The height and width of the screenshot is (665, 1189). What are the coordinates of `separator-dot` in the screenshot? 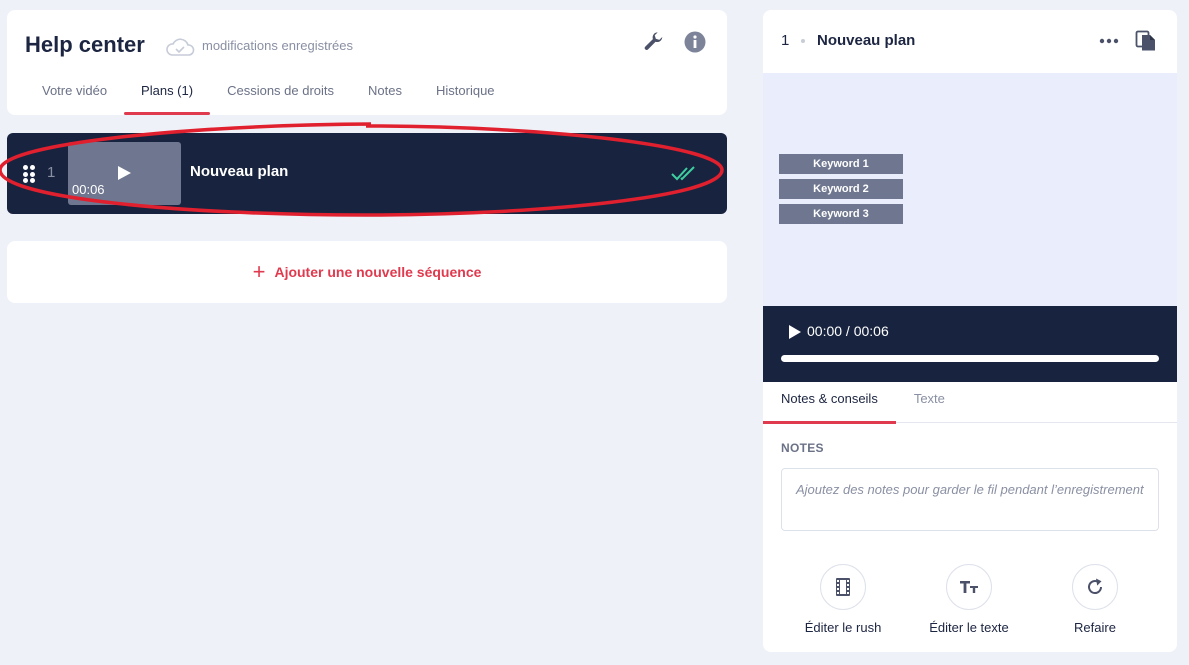 It's located at (803, 41).